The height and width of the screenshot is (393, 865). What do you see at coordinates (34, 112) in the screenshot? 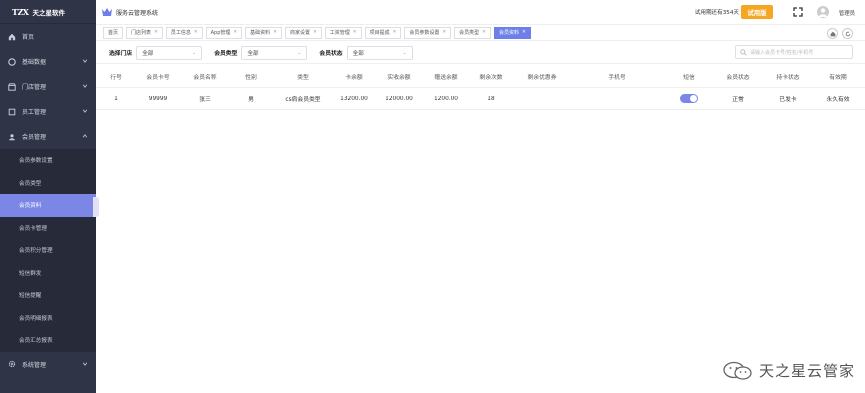
I see `sidebar-item-label: 员工管理` at bounding box center [34, 112].